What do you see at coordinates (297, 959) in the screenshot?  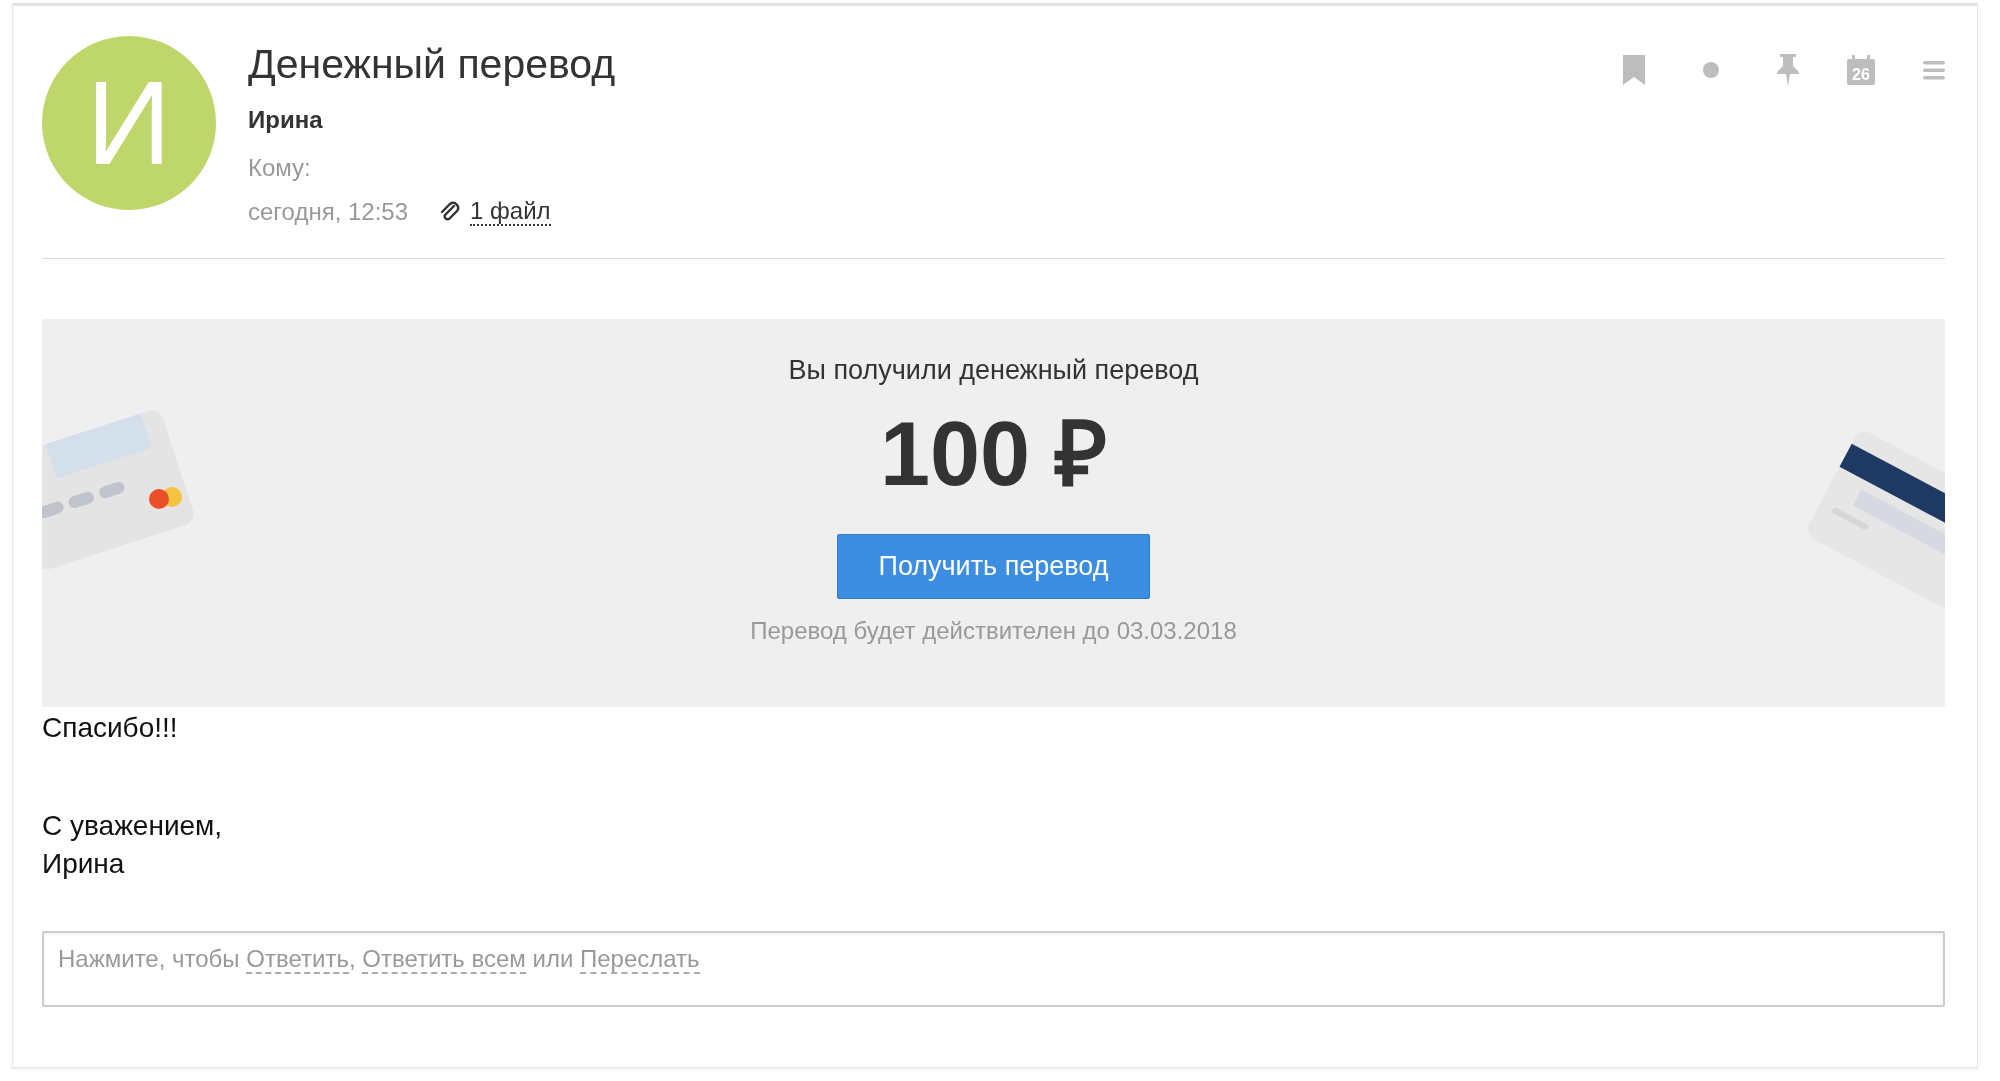 I see `reply-link: Ответить` at bounding box center [297, 959].